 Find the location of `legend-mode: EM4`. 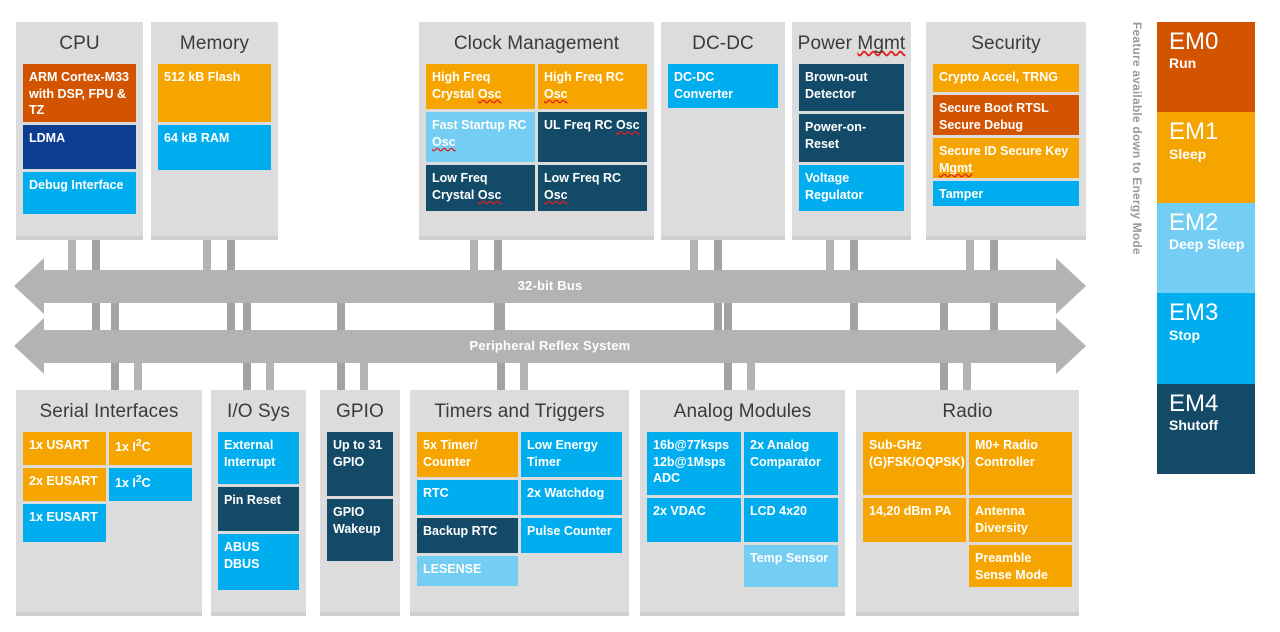

legend-mode: EM4 is located at coordinates (1194, 403).